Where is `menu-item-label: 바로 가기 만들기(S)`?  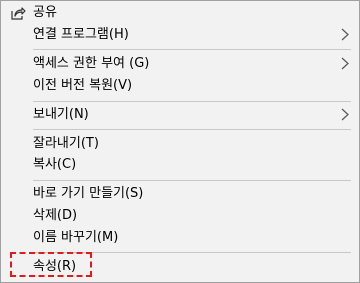 menu-item-label: 바로 가기 만들기(S) is located at coordinates (88, 193).